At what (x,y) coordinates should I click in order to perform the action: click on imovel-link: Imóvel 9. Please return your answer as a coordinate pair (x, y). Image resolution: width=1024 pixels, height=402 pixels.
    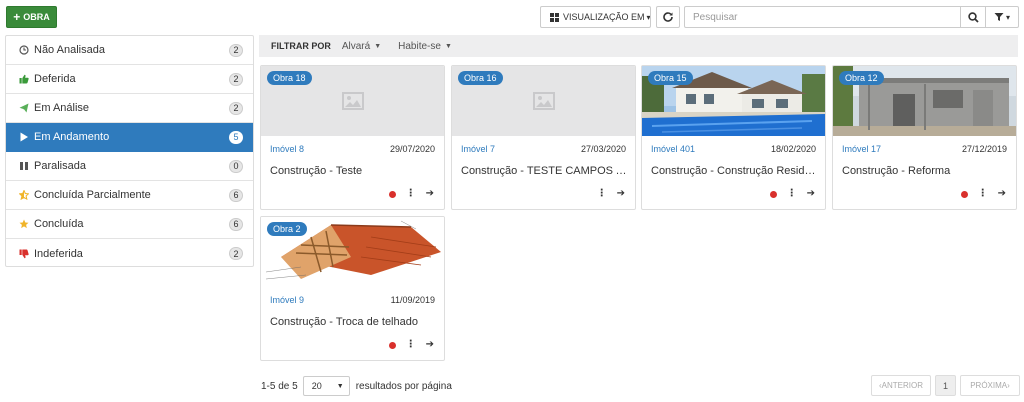
    Looking at the image, I should click on (287, 300).